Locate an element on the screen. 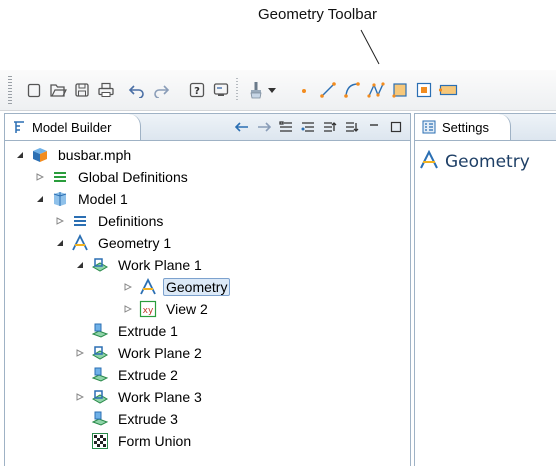  toolbar-separator is located at coordinates (237, 90).